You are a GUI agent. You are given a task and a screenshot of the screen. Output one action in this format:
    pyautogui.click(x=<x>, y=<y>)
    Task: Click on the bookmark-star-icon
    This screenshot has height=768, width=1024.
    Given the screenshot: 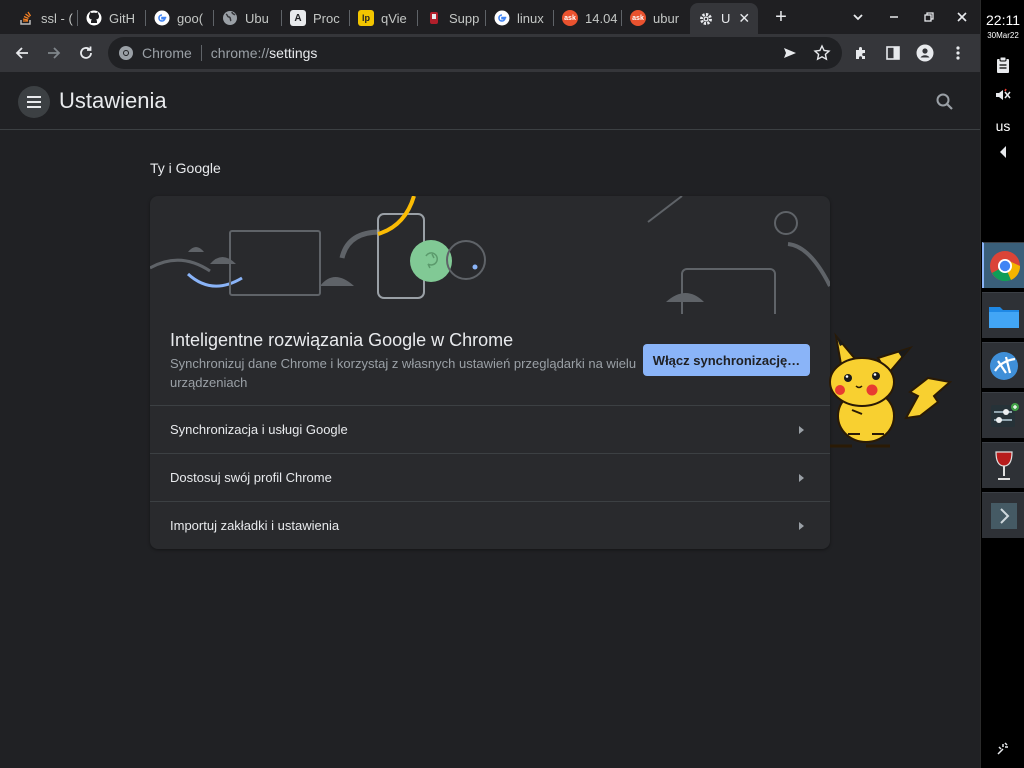 What is the action you would take?
    pyautogui.click(x=822, y=53)
    